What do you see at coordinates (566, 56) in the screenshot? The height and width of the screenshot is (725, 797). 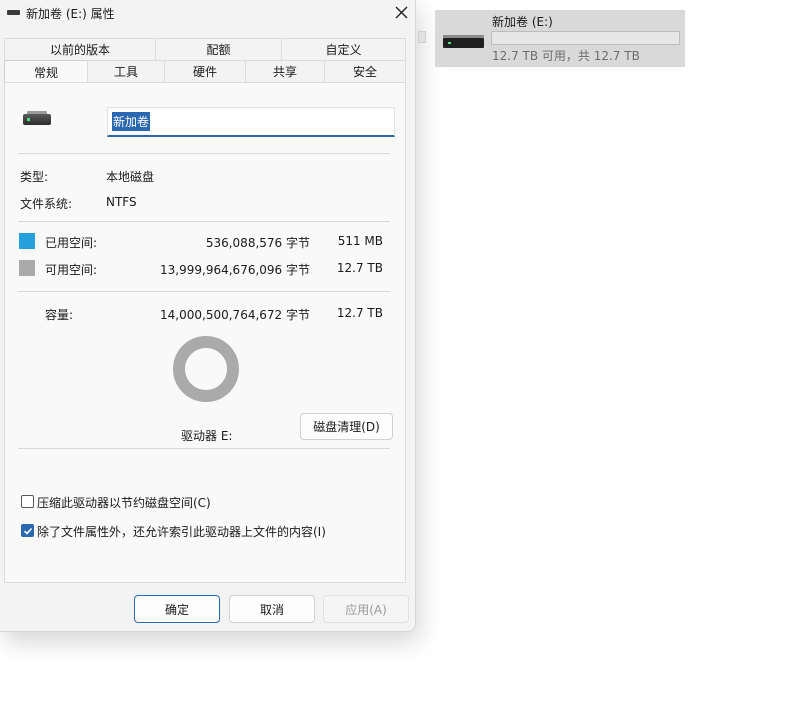 I see `drive-tile-subtitle: 12.7 TB 可用，共 12.7 TB` at bounding box center [566, 56].